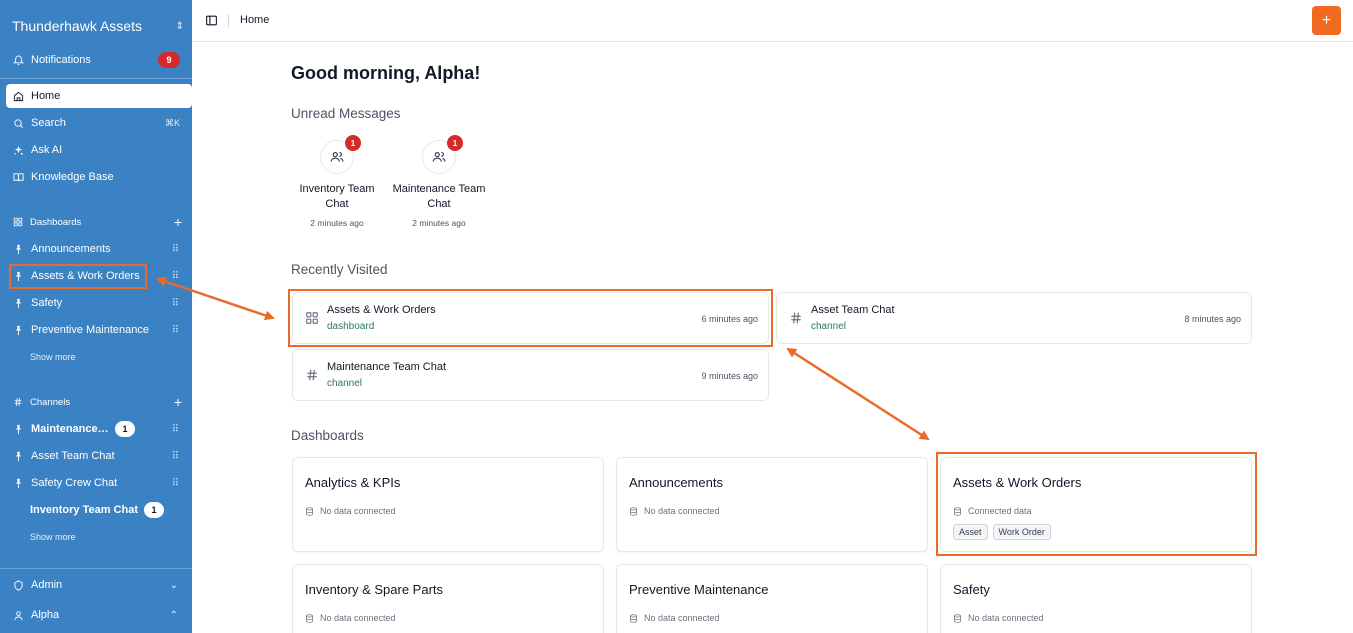 Image resolution: width=1353 pixels, height=633 pixels. I want to click on sidebar-item-home: Home, so click(99, 96).